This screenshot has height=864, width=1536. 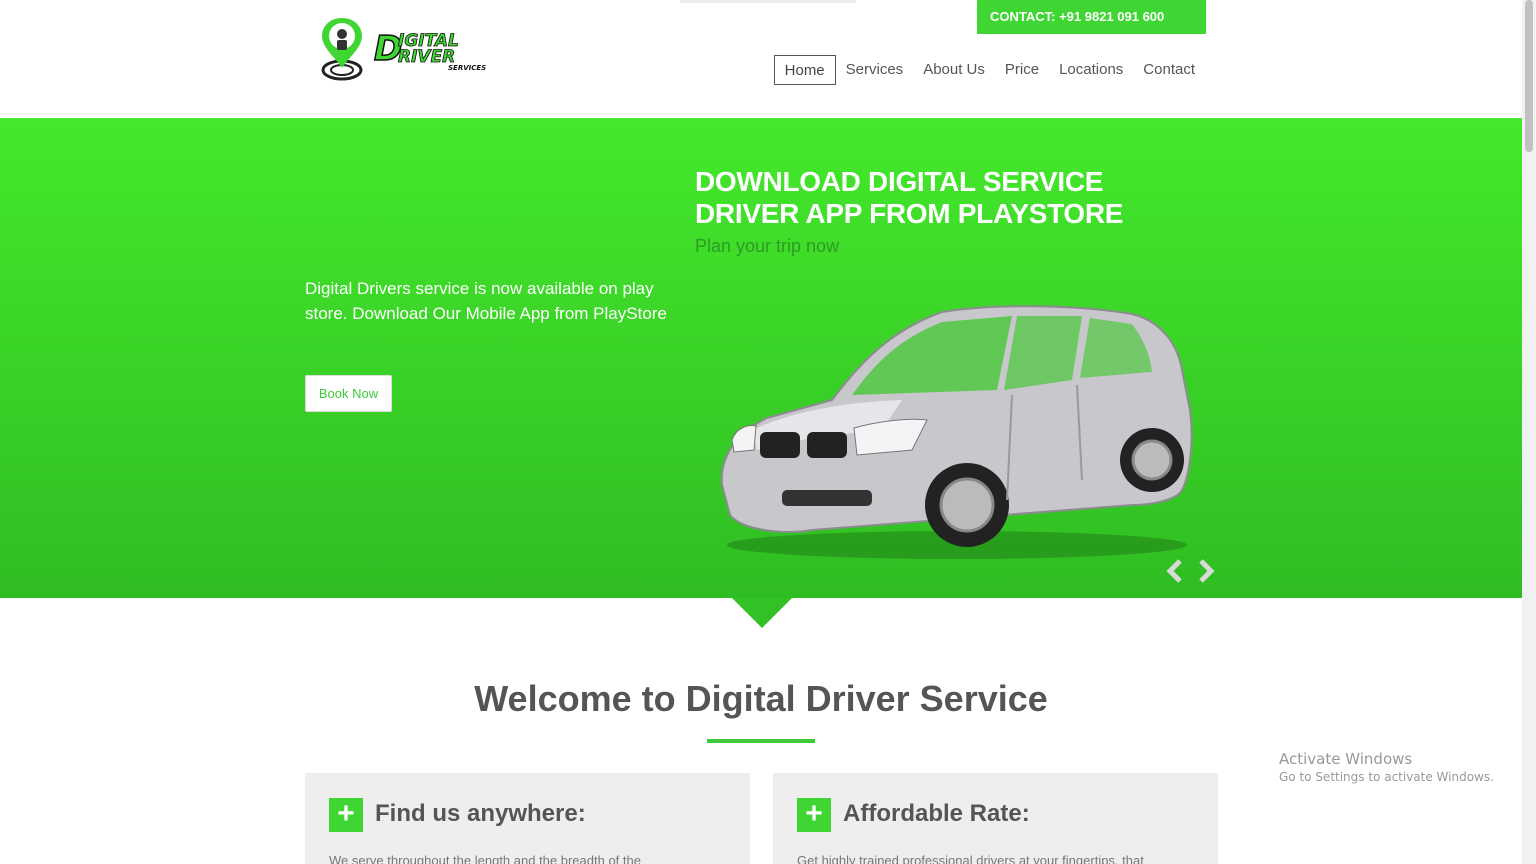 I want to click on slider-next-button, so click(x=1205, y=571).